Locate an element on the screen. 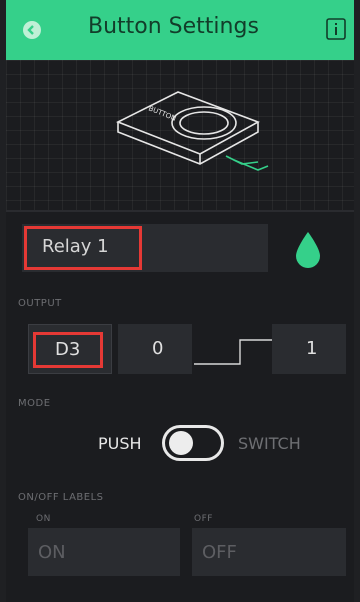 The image size is (360, 602). labels-section-label: ON/OFF LABELS is located at coordinates (61, 497).